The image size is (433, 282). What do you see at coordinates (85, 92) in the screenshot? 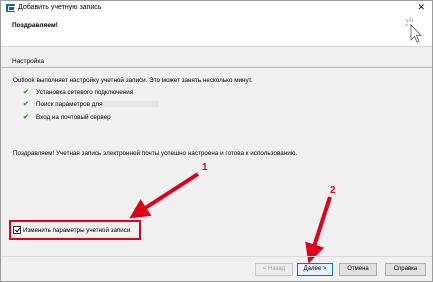
I see `step-label: Установка сетевого подключения` at bounding box center [85, 92].